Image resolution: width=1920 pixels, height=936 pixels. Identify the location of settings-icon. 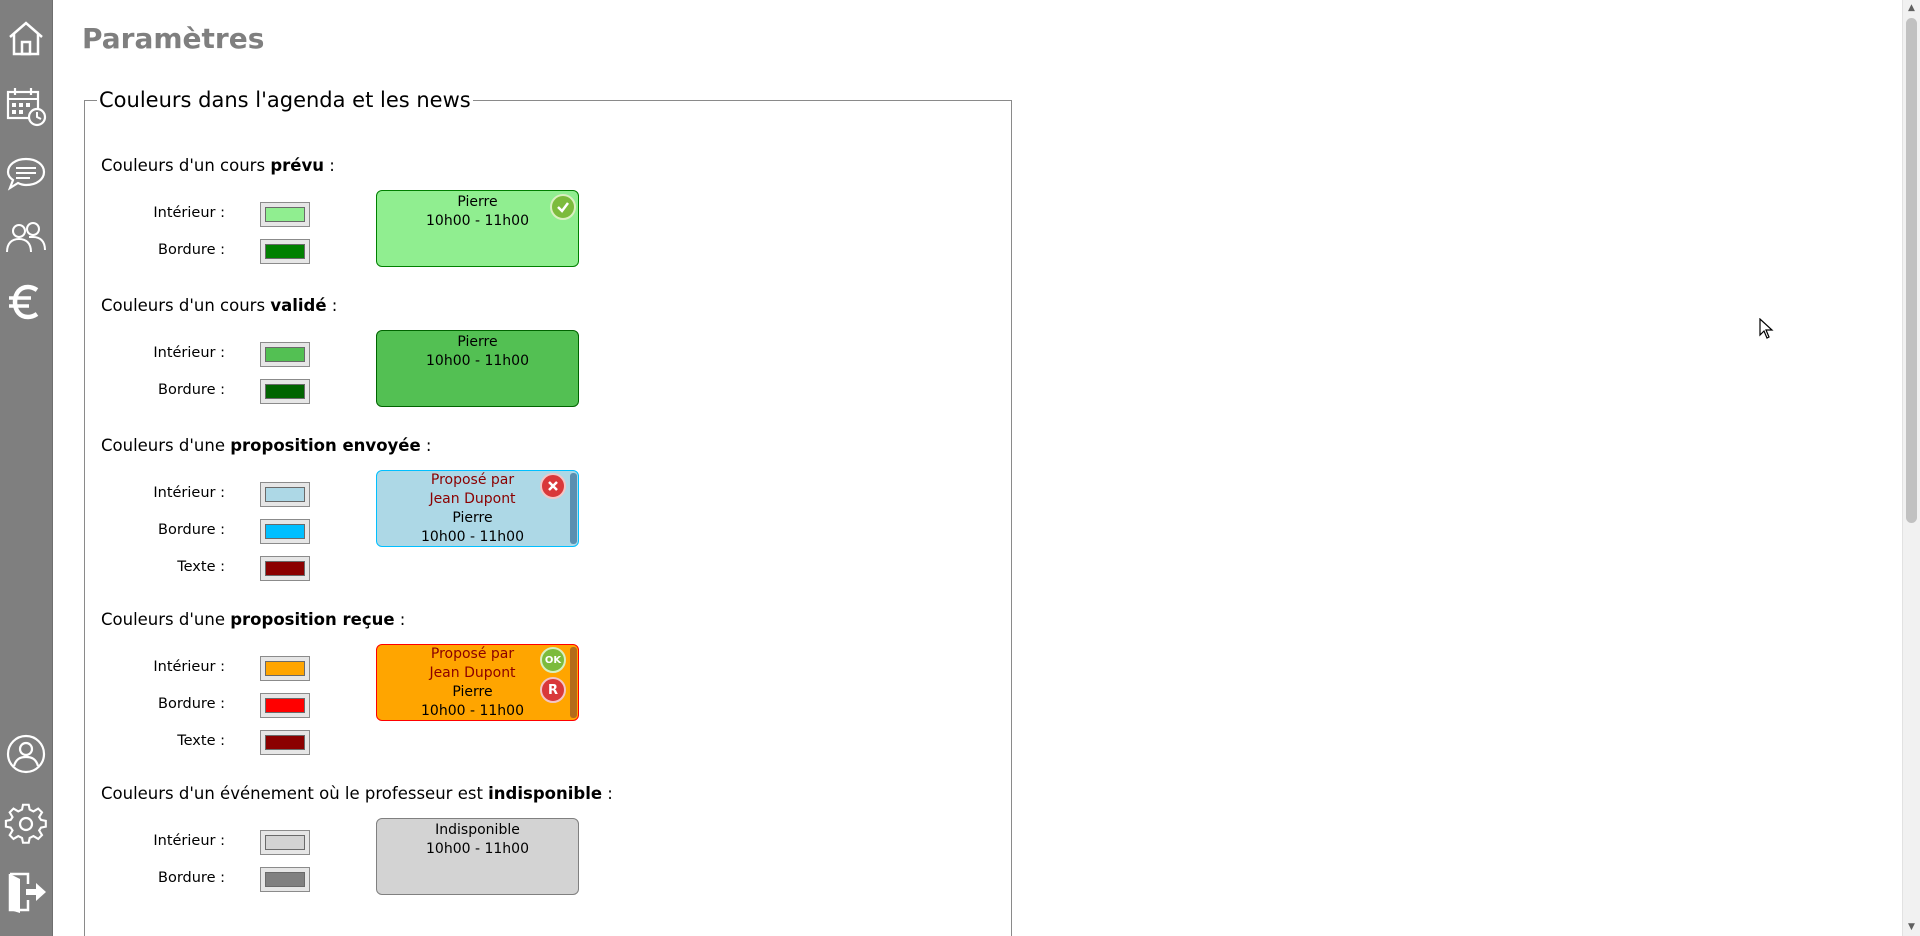
(25, 823).